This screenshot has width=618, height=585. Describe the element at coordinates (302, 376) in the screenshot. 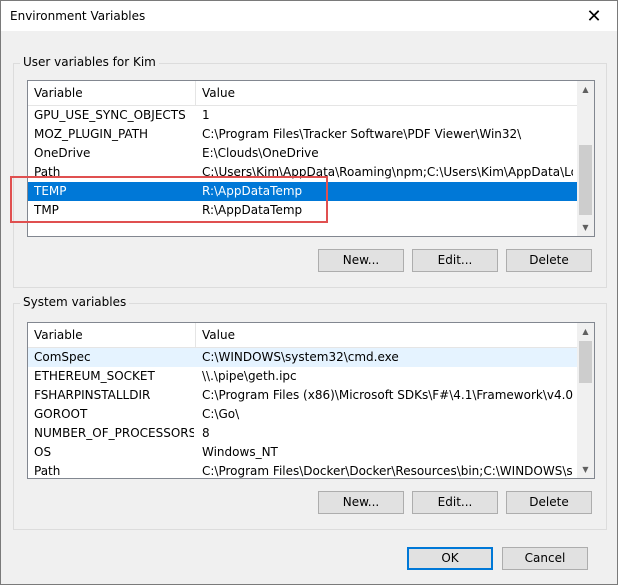

I see `table-row: ETHEREUM_SOCKET \\.\pipe\geth.ipc` at that location.